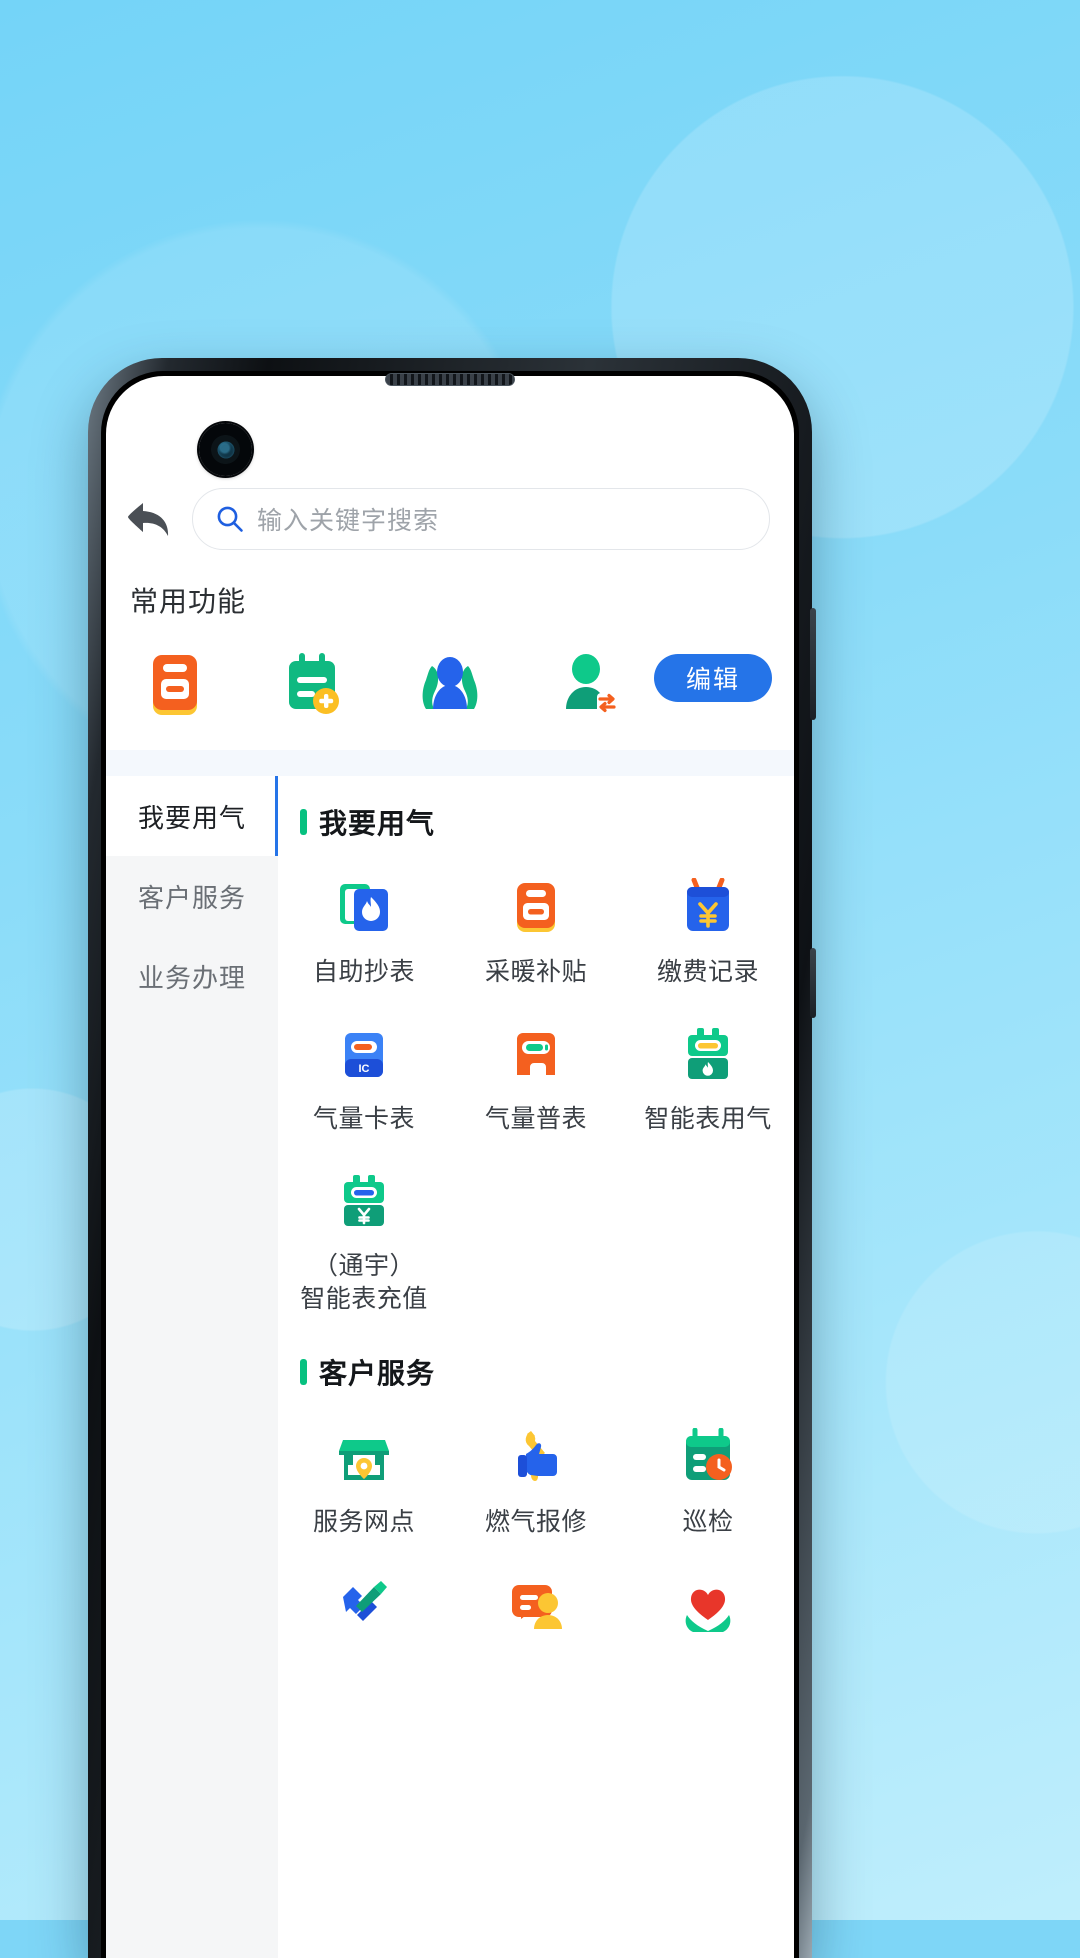 This screenshot has height=1958, width=1080. I want to click on smart-meter-flame-icon, so click(707, 1053).